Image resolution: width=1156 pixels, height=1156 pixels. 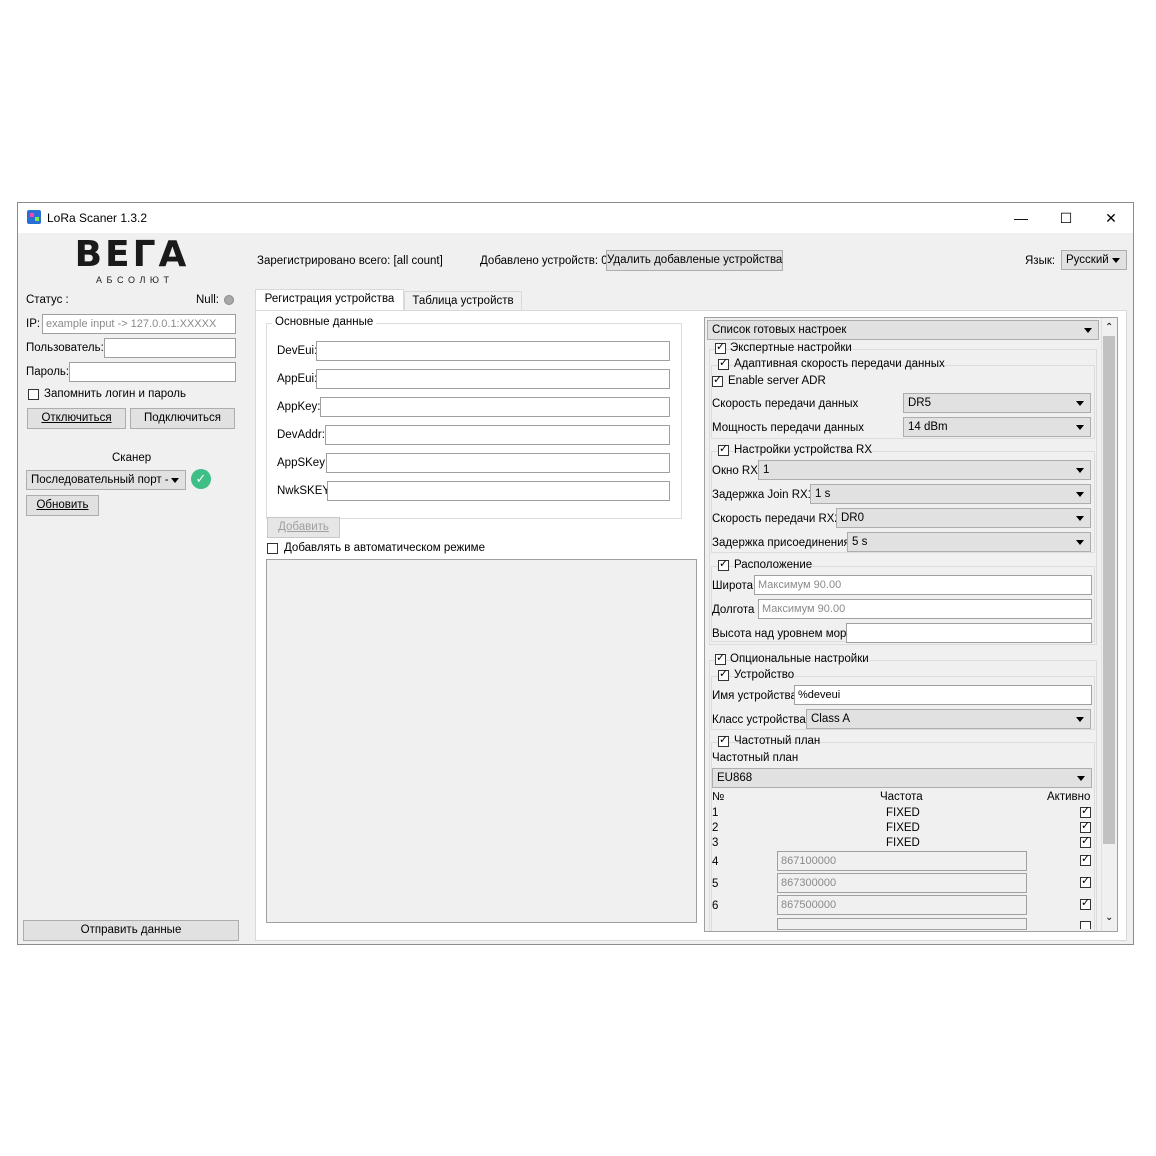 I want to click on altitude-input, so click(x=969, y=633).